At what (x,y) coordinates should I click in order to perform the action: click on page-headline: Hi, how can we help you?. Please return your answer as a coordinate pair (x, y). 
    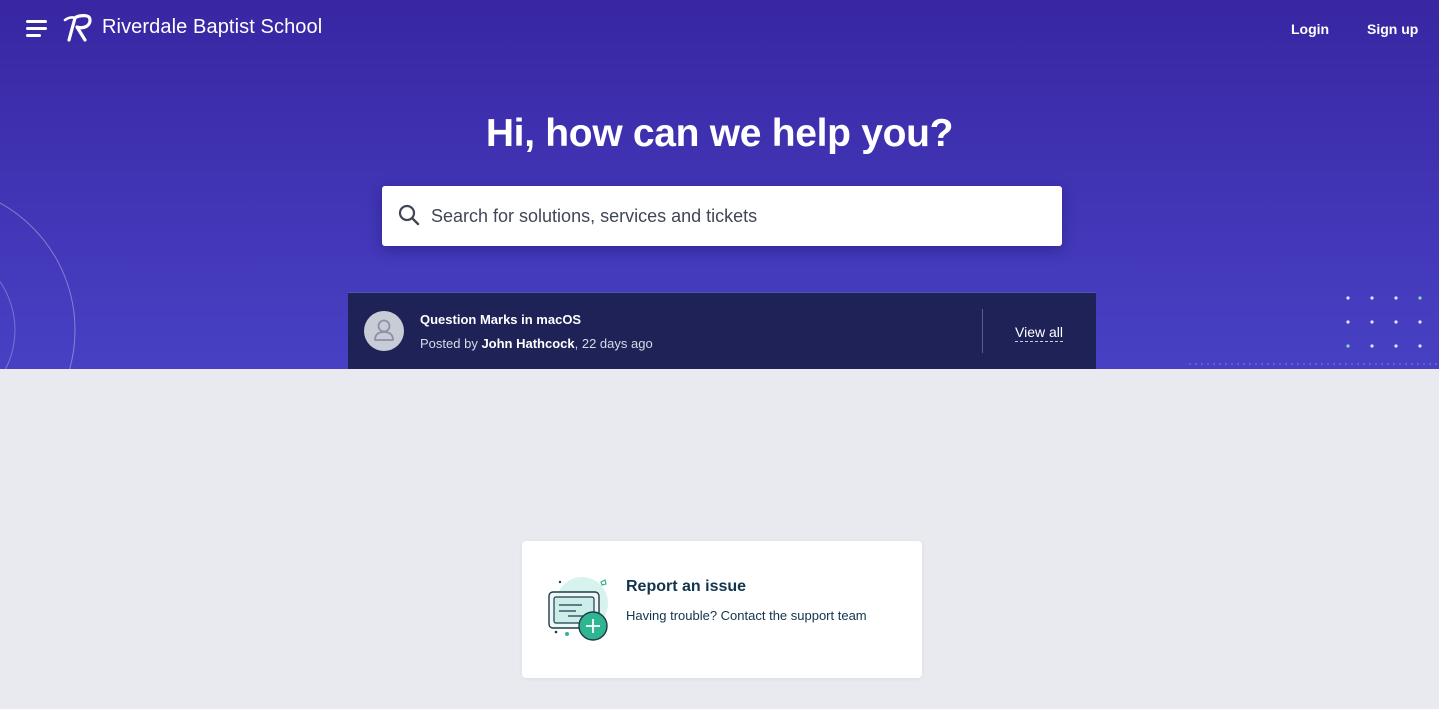
    Looking at the image, I should click on (719, 133).